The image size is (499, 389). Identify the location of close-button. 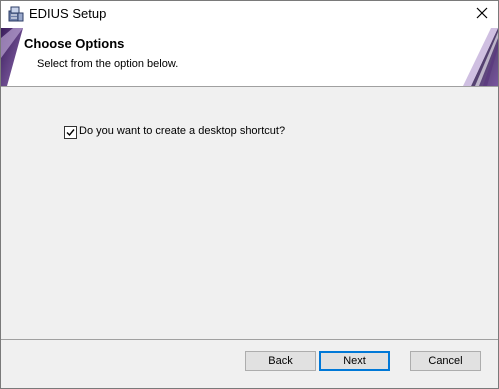
(482, 14).